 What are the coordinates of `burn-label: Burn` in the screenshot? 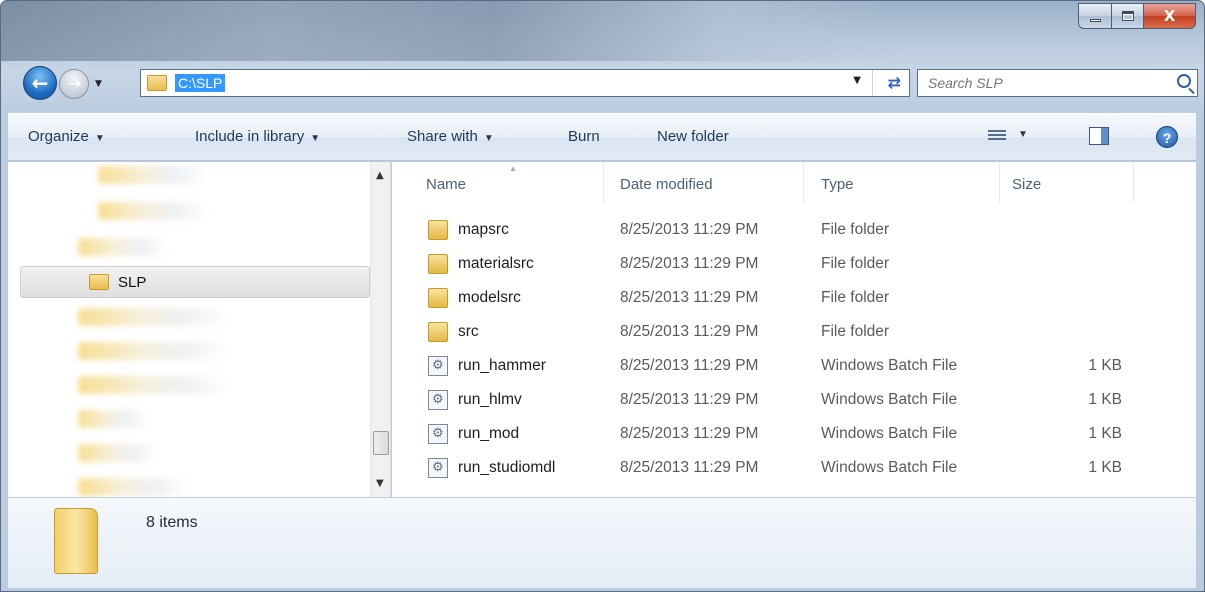 It's located at (584, 136).